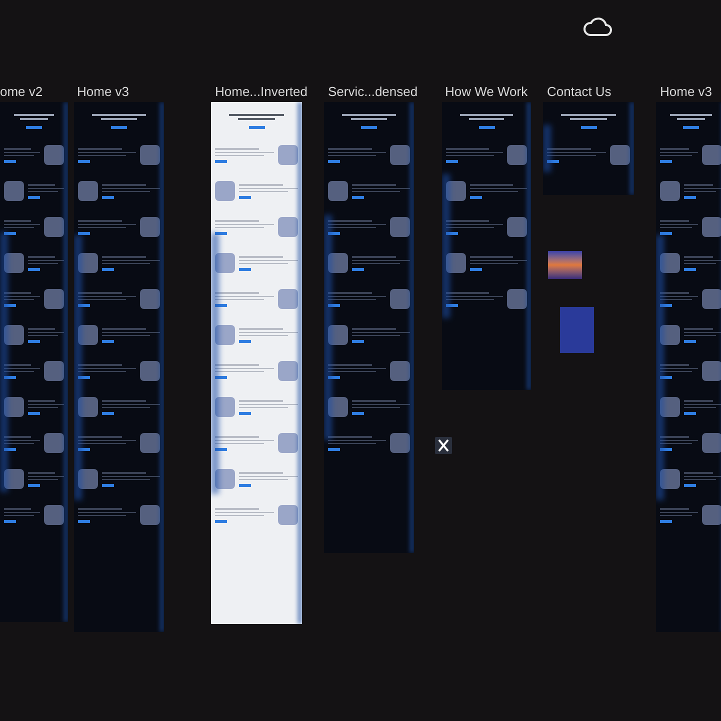 Image resolution: width=721 pixels, height=721 pixels. What do you see at coordinates (598, 27) in the screenshot?
I see `cloud-icon` at bounding box center [598, 27].